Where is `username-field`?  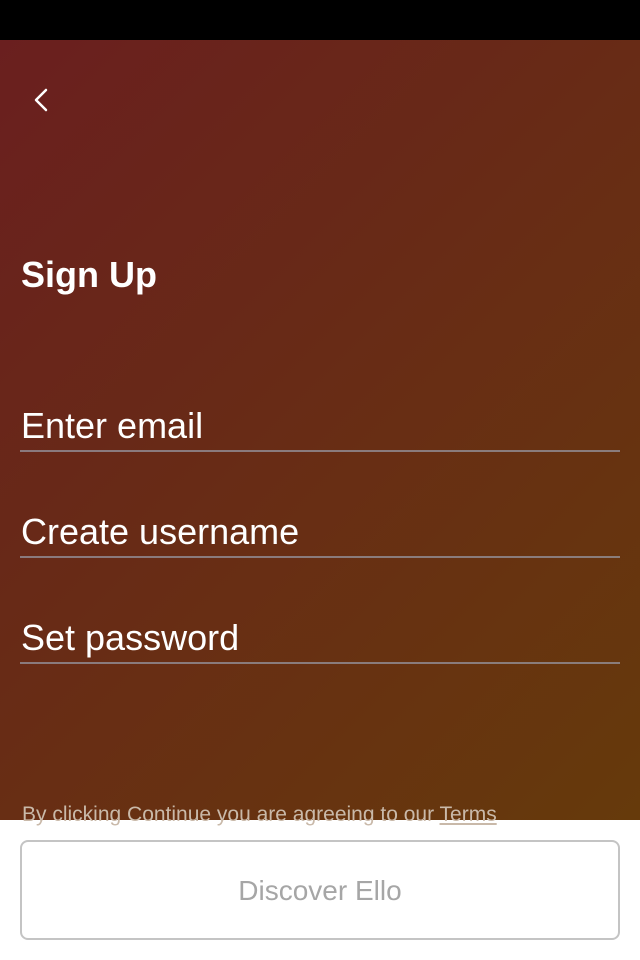
username-field is located at coordinates (320, 534).